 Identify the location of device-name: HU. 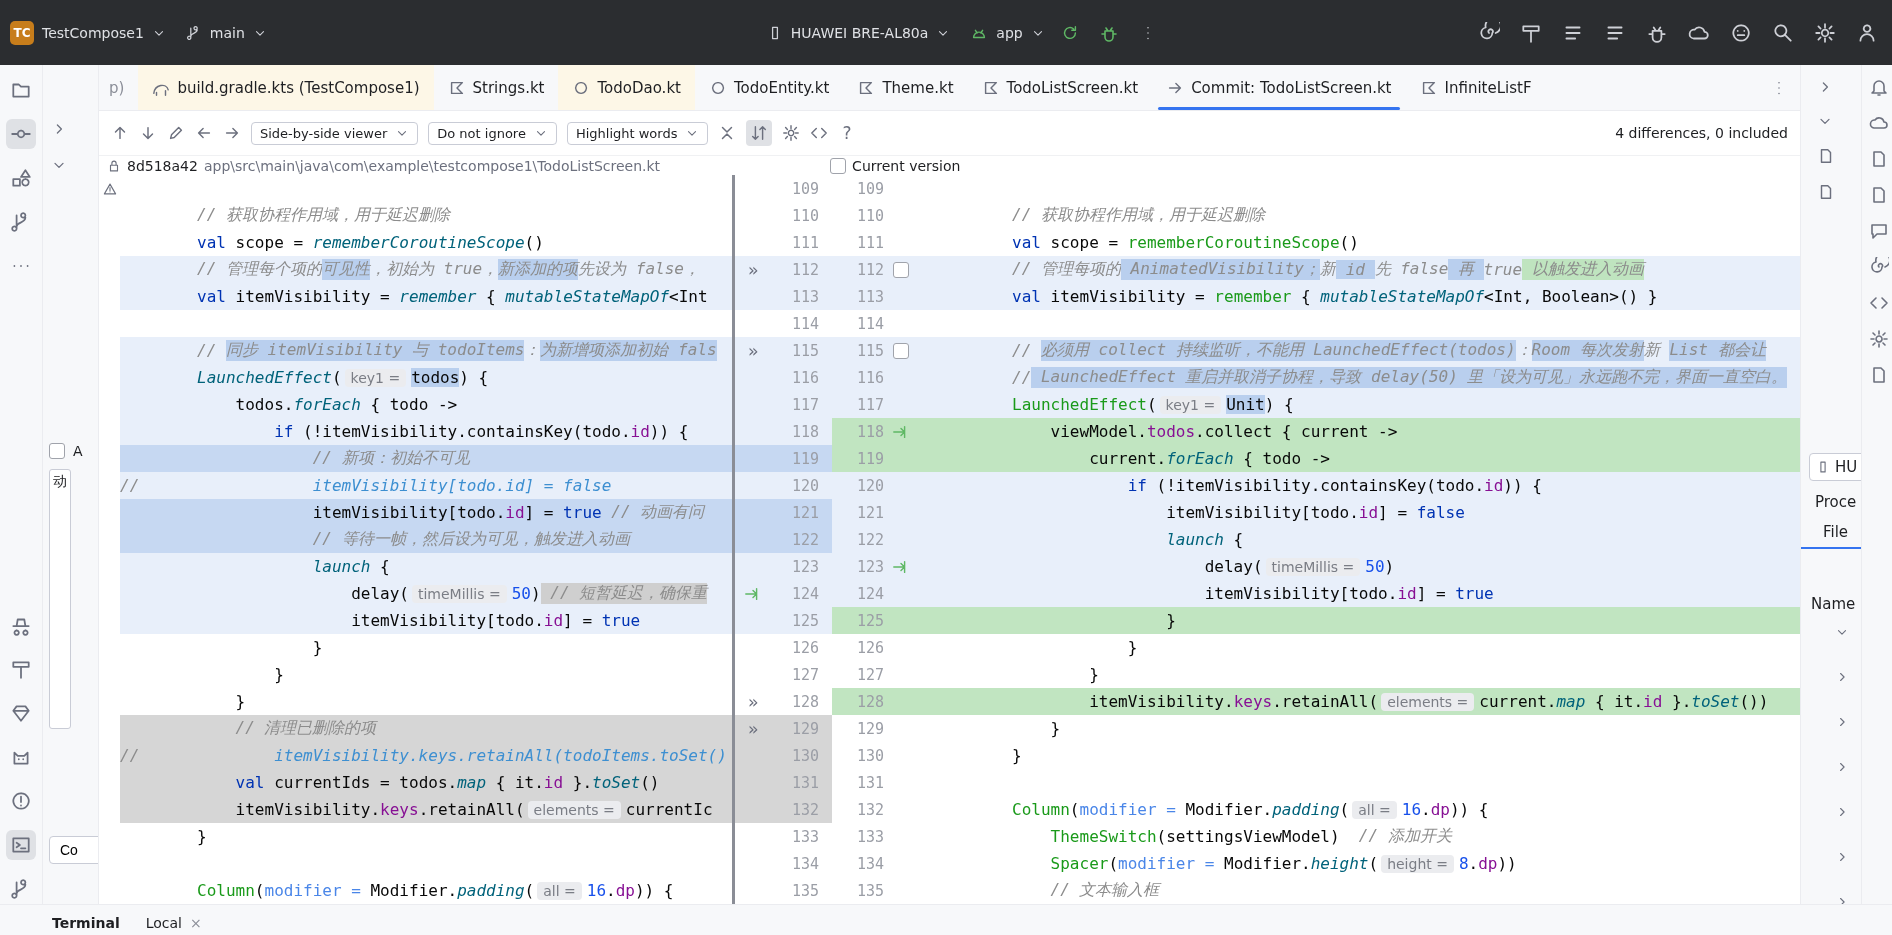
(1846, 467).